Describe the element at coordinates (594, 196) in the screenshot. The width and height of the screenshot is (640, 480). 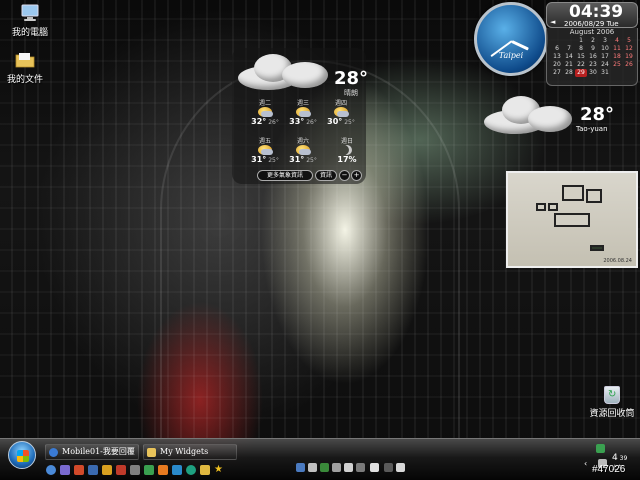
I see `picture-frame` at that location.